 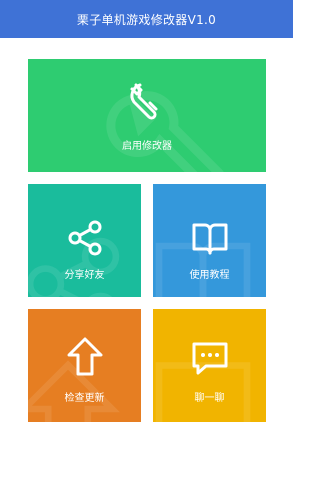 What do you see at coordinates (84, 356) in the screenshot?
I see `arrow-up-icon` at bounding box center [84, 356].